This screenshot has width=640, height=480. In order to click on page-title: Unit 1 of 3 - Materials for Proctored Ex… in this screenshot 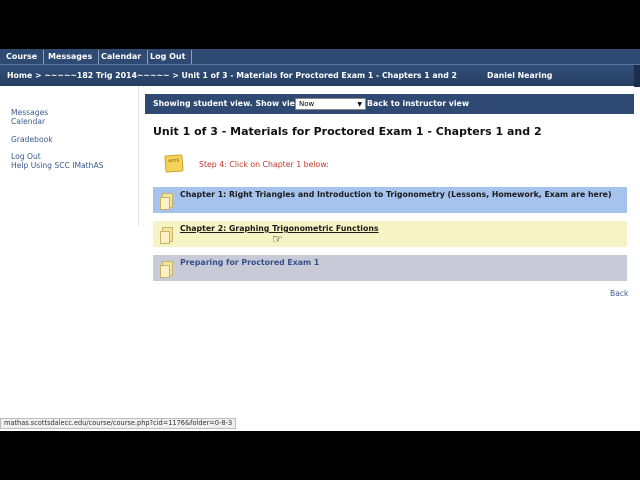, I will do `click(347, 131)`.